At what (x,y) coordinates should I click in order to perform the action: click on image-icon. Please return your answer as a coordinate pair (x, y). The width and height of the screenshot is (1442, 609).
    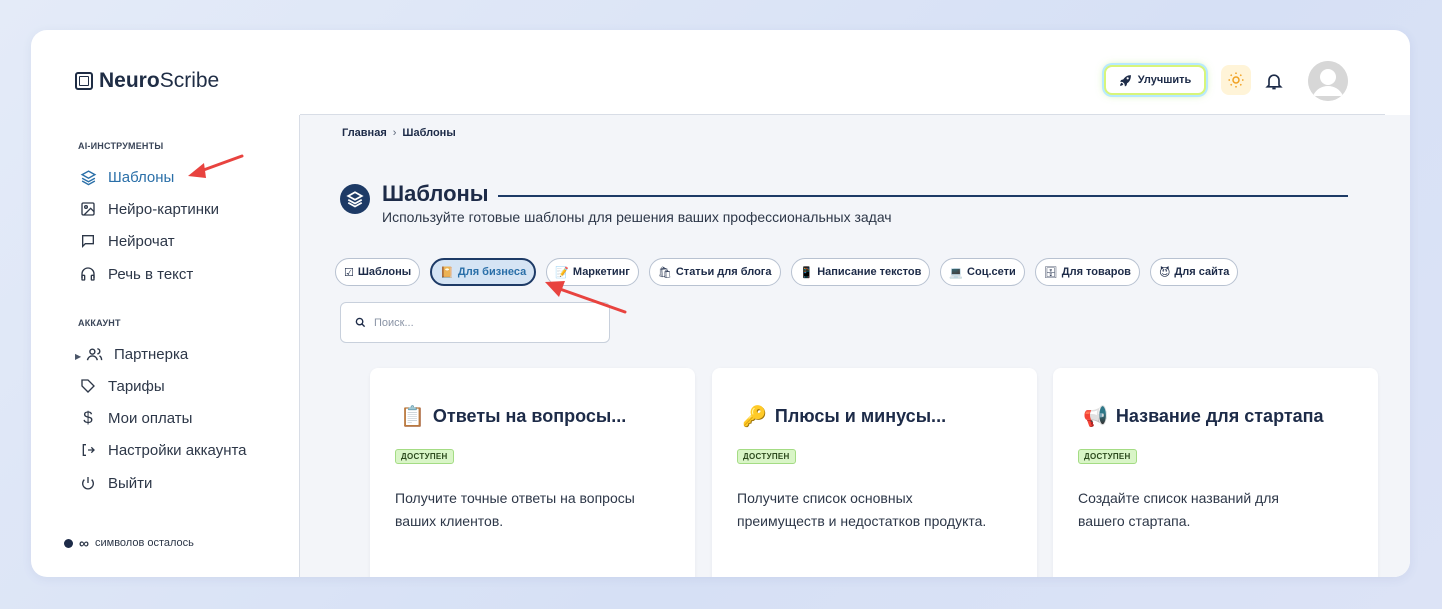
    Looking at the image, I should click on (88, 209).